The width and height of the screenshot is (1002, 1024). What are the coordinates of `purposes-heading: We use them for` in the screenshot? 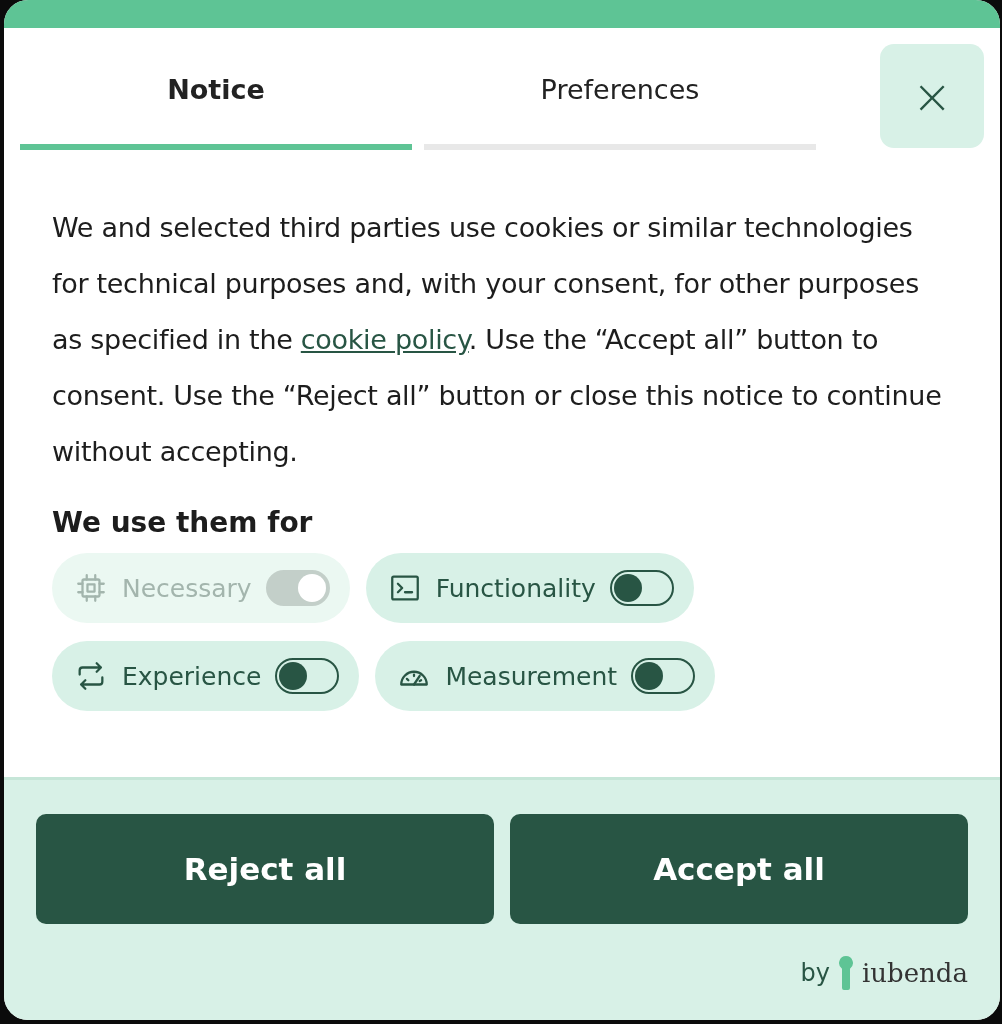 It's located at (183, 522).